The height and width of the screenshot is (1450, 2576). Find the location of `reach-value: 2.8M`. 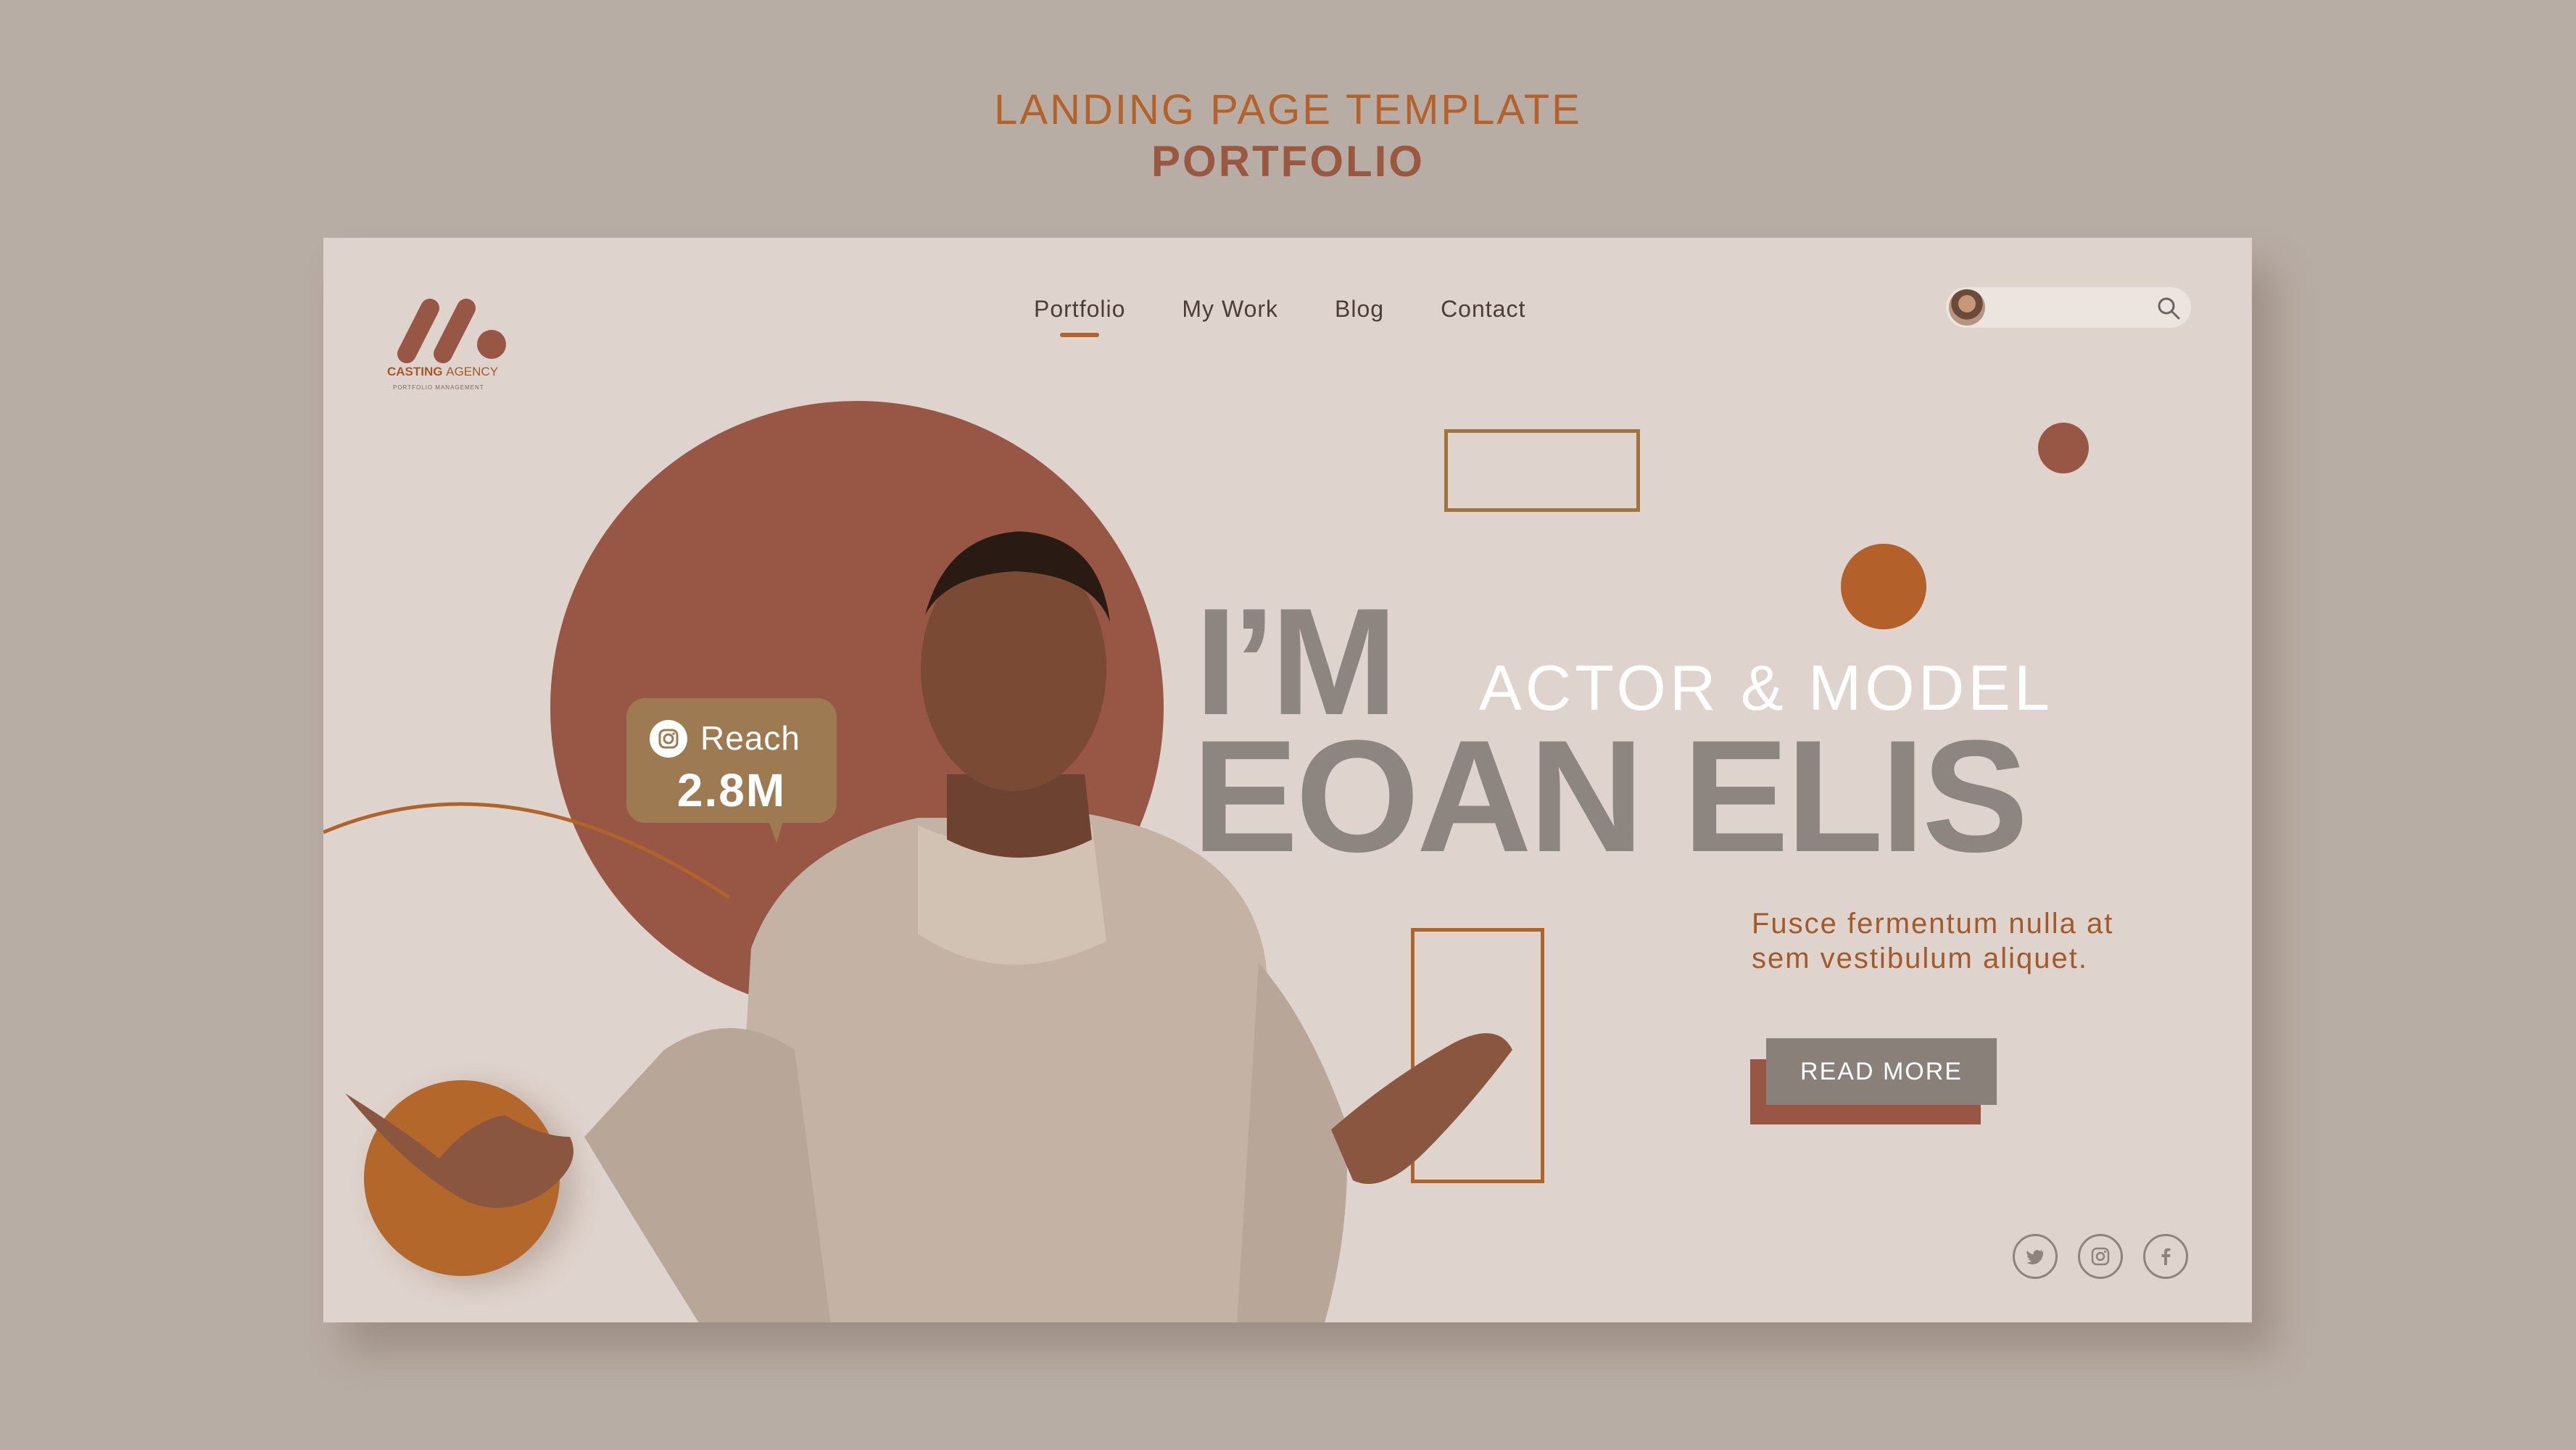

reach-value: 2.8M is located at coordinates (732, 790).